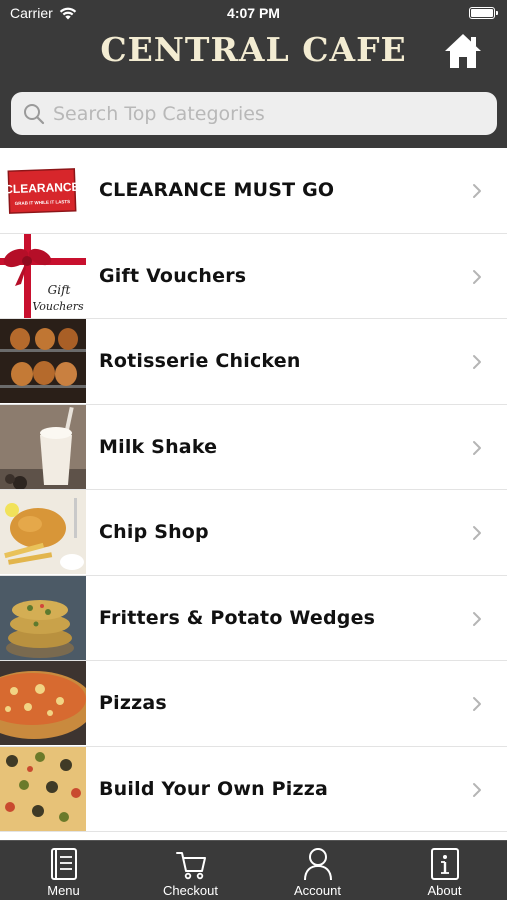  What do you see at coordinates (190, 866) in the screenshot?
I see `cart-icon` at bounding box center [190, 866].